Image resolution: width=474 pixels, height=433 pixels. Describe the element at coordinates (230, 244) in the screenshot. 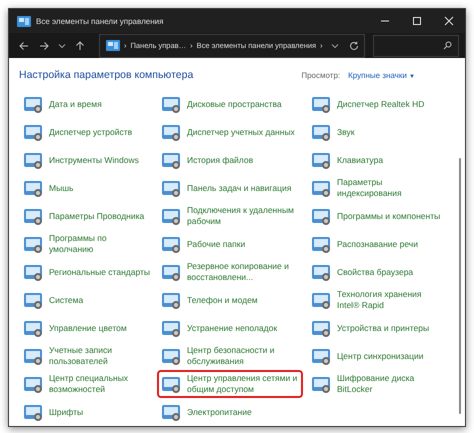

I see `control-panel-item: Рабочие папки` at that location.